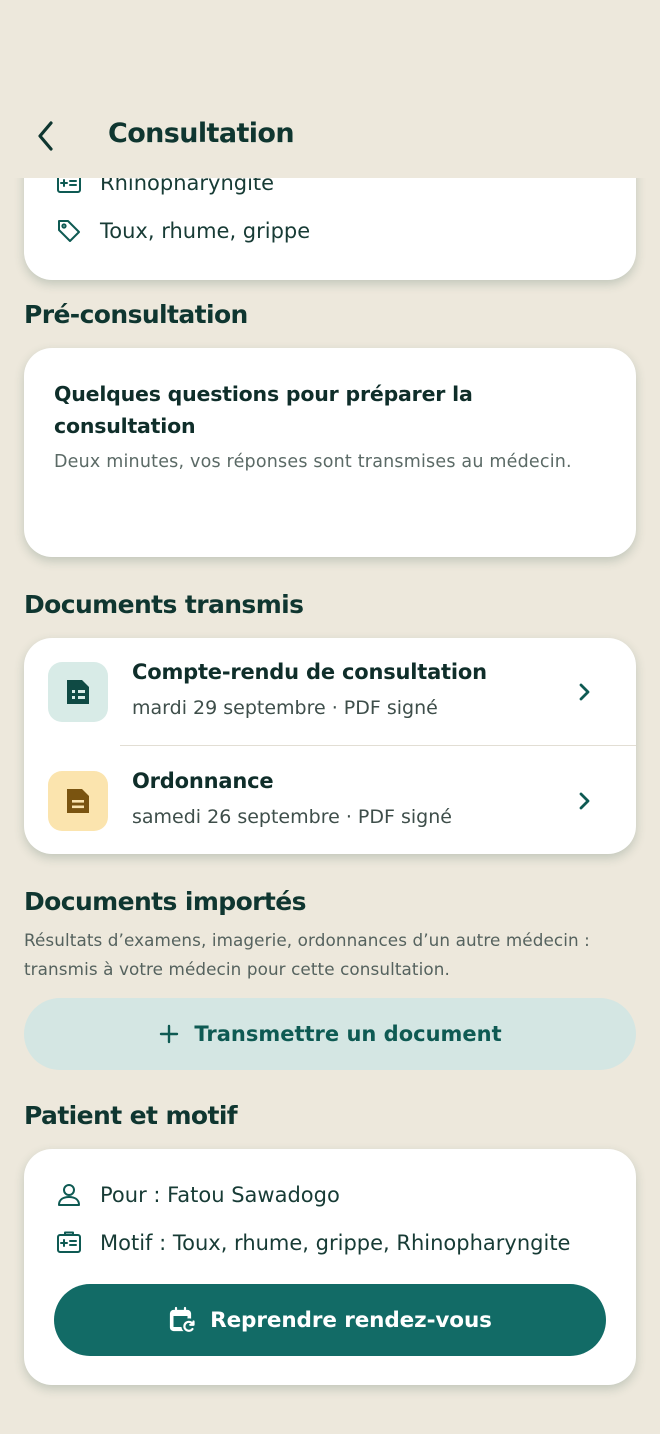 The image size is (660, 1434). What do you see at coordinates (203, 781) in the screenshot?
I see `document-title: Ordonnance` at bounding box center [203, 781].